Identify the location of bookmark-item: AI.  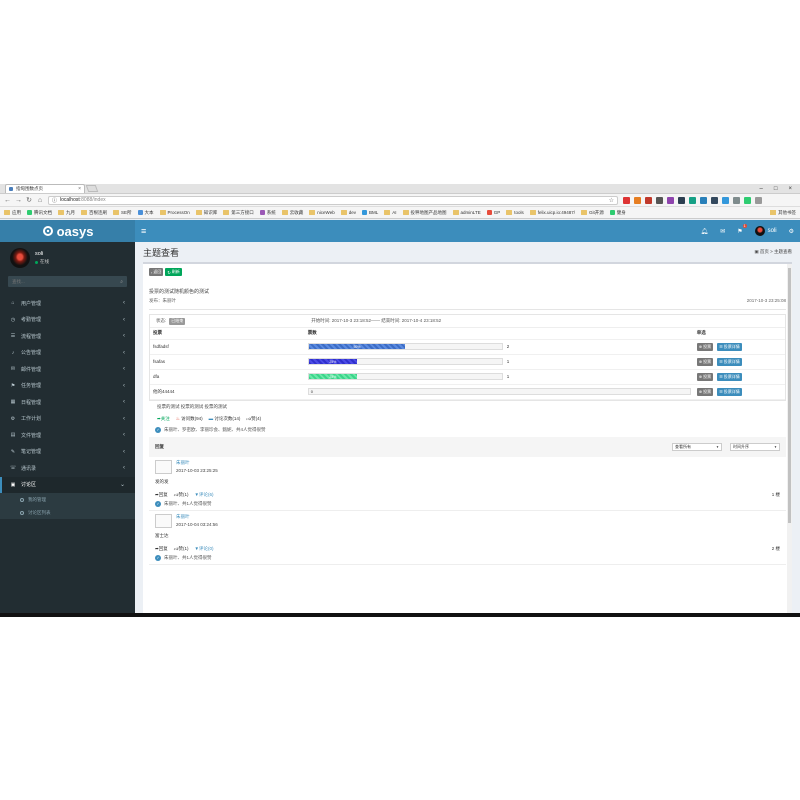
(390, 212).